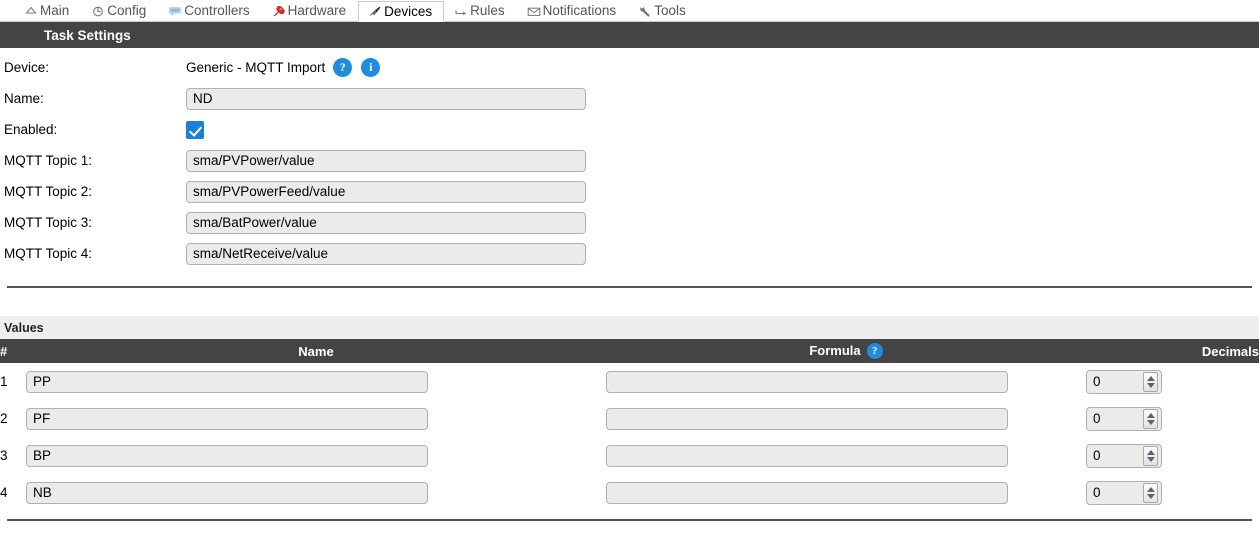  I want to click on chat-icon, so click(175, 11).